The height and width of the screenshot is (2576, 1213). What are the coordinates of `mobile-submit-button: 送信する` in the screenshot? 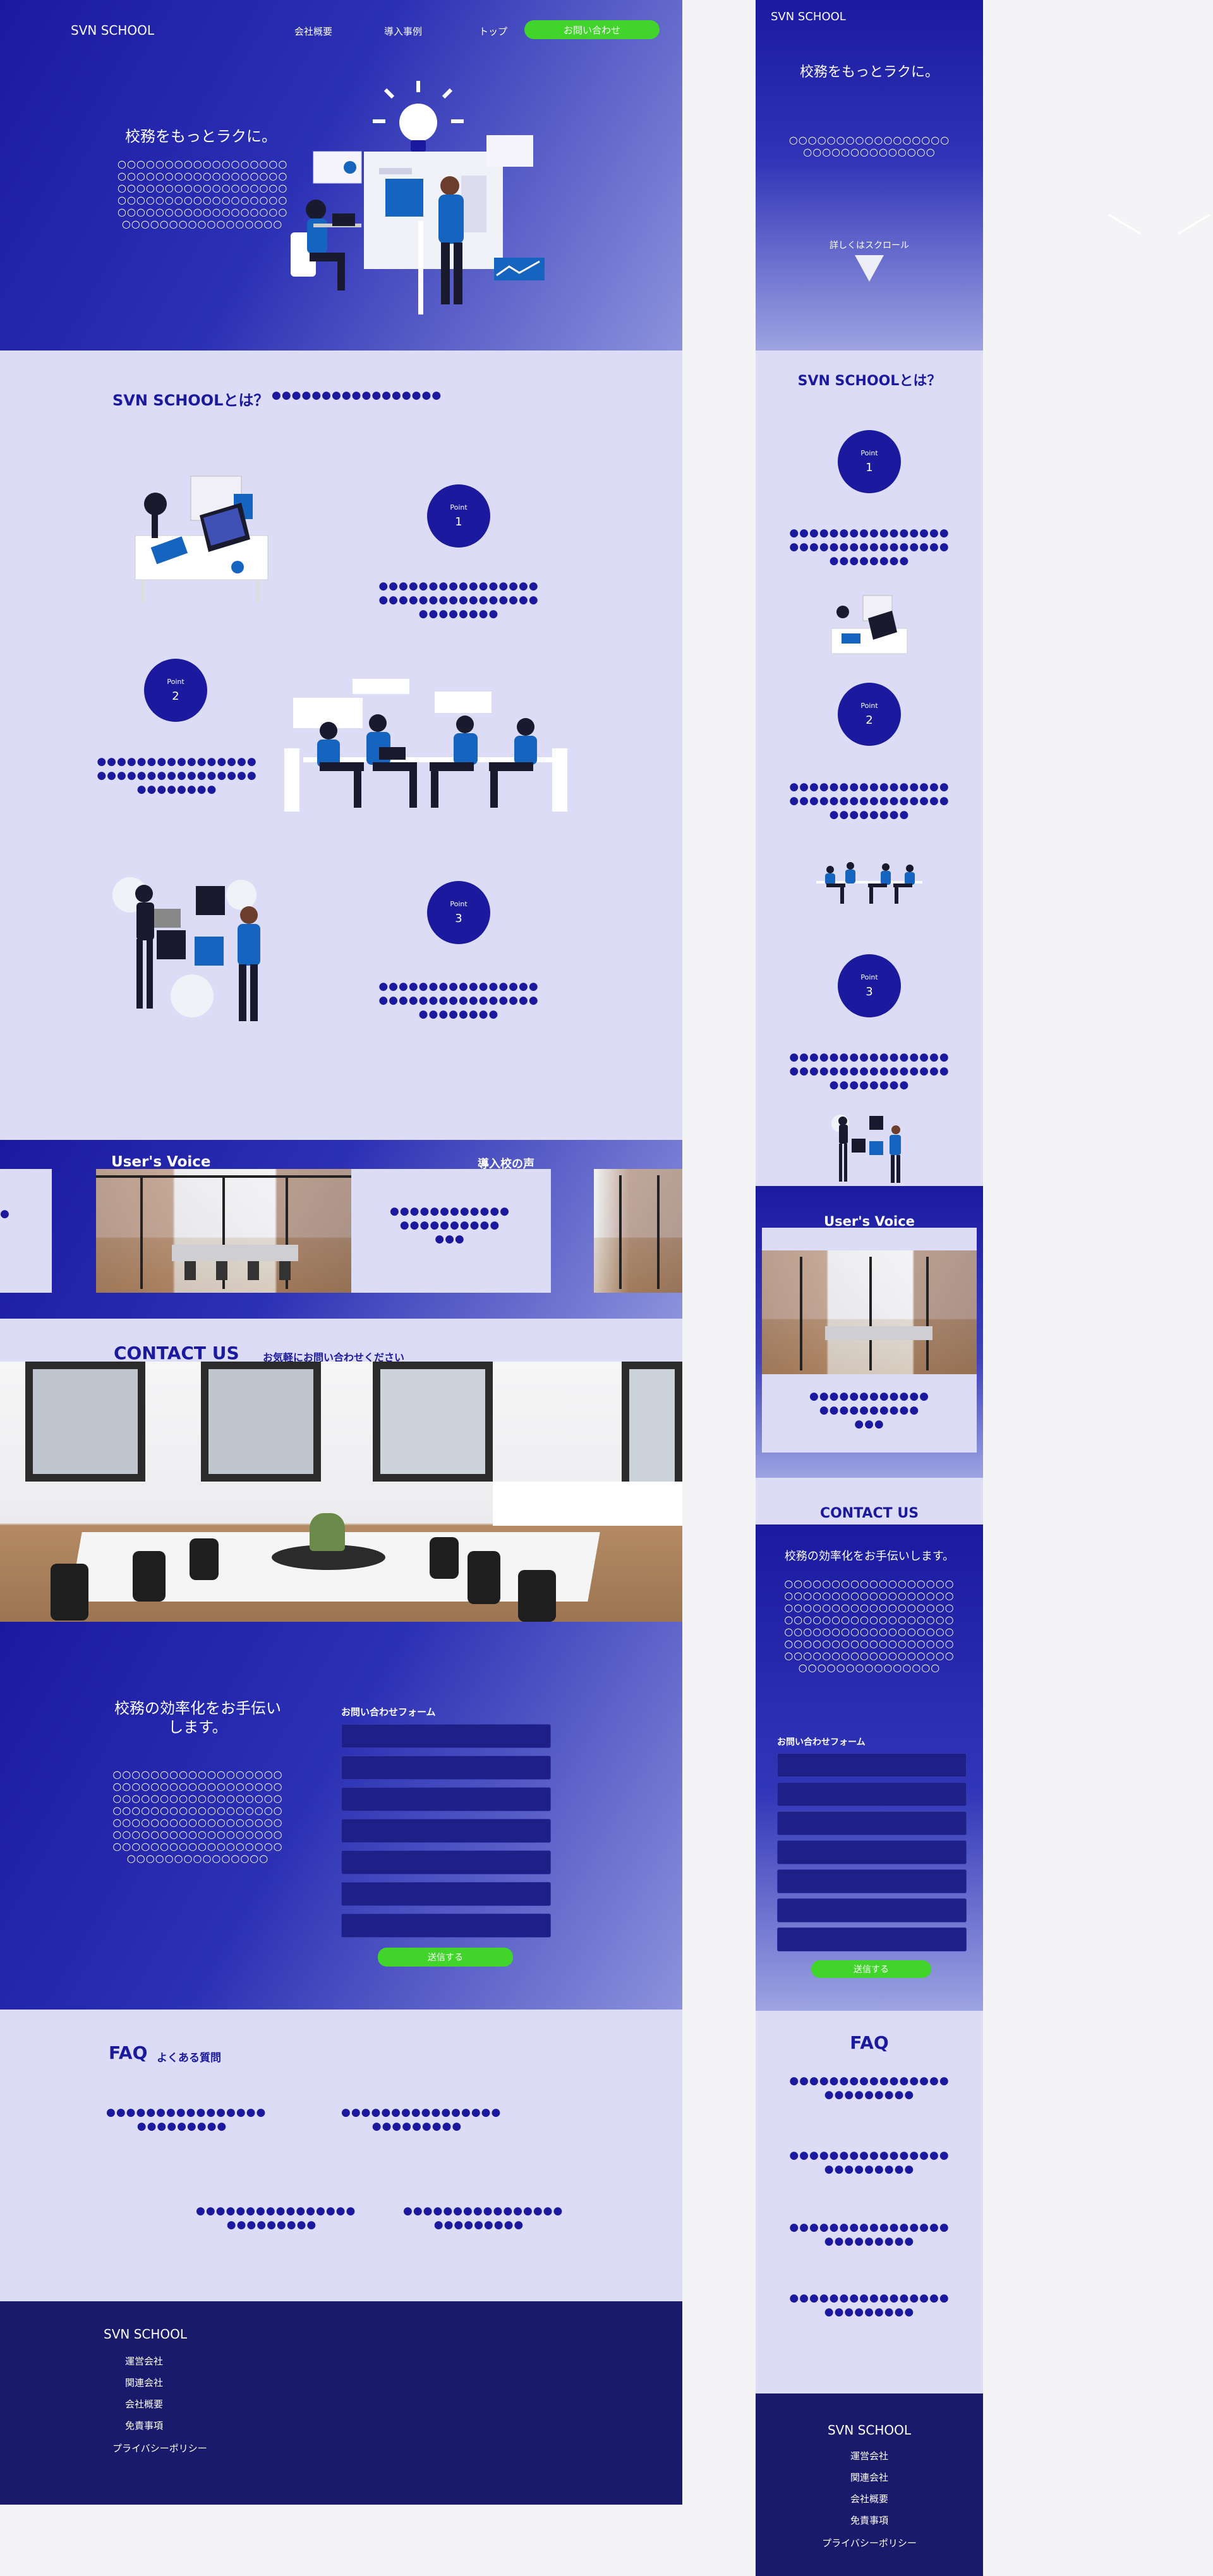 It's located at (871, 1969).